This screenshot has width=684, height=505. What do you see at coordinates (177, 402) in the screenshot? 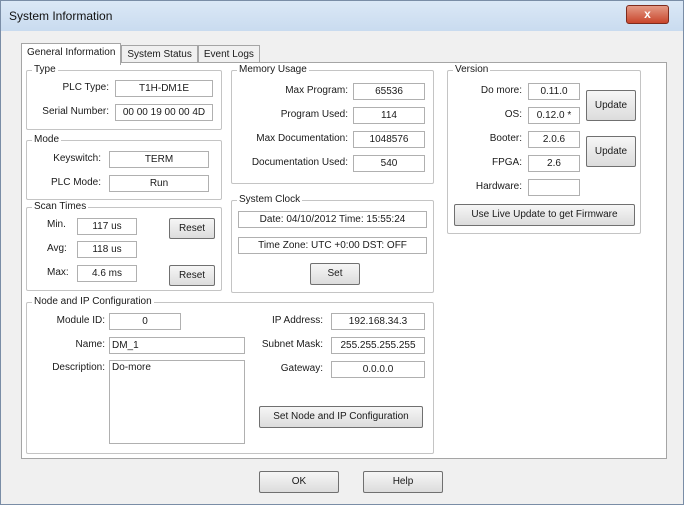
I see `description-field: Do-more` at bounding box center [177, 402].